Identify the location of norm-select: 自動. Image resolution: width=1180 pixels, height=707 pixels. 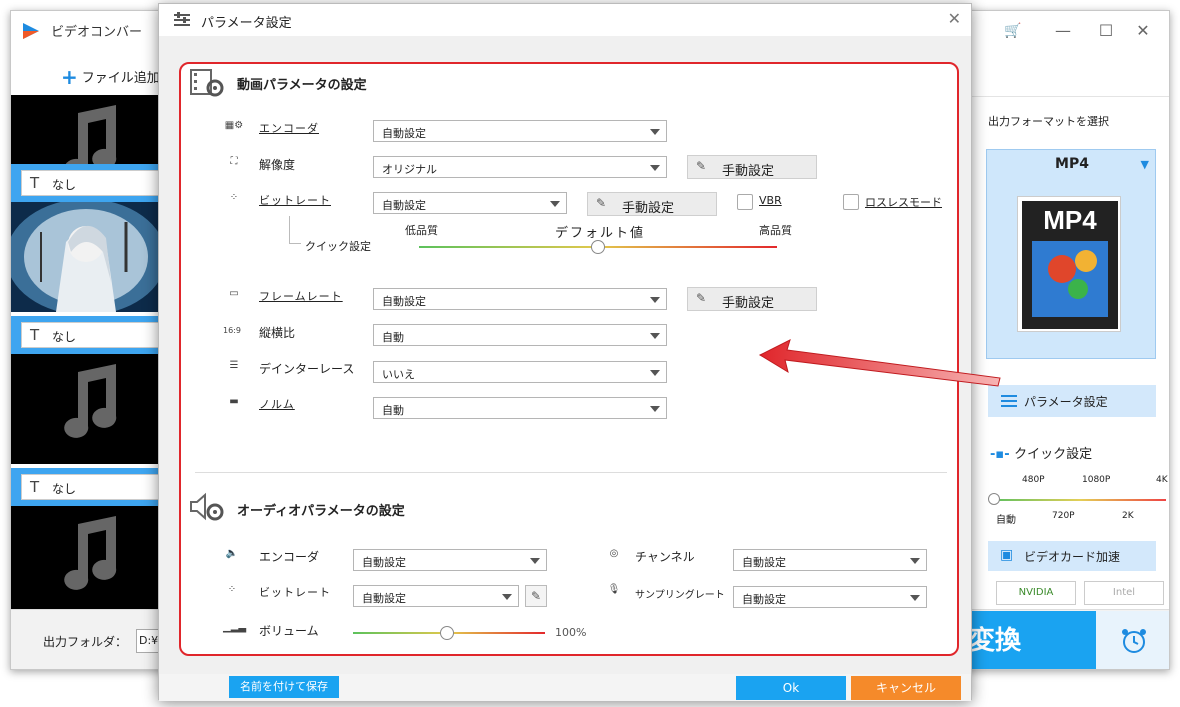
(520, 408).